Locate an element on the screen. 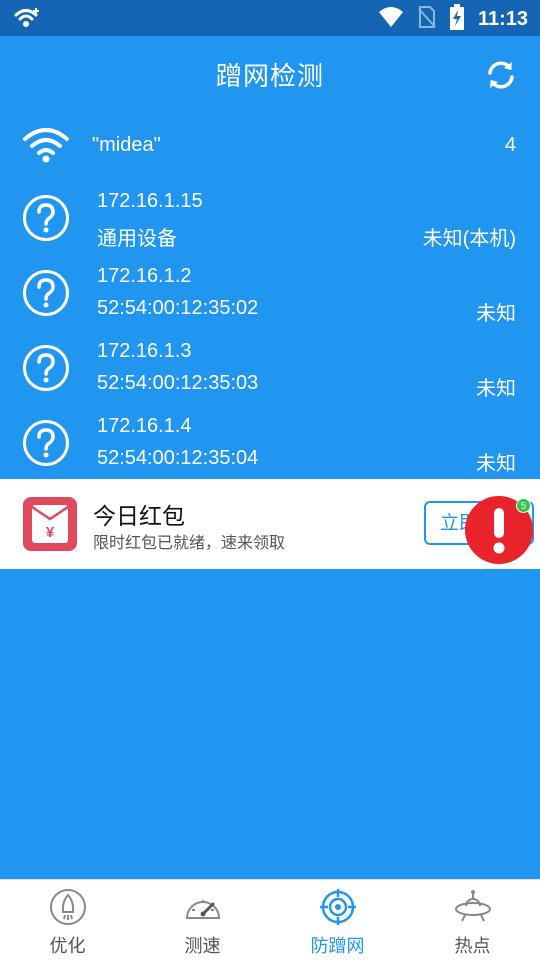 The width and height of the screenshot is (540, 960). ufo-icon is located at coordinates (472, 906).